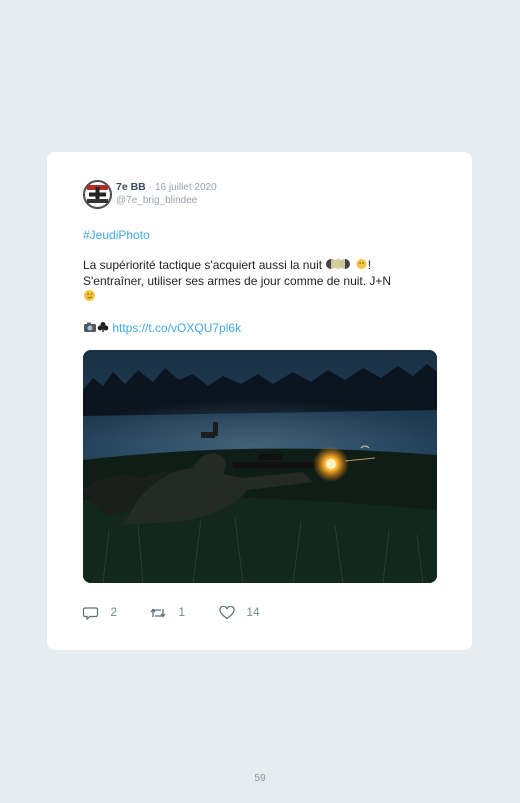  Describe the element at coordinates (369, 265) in the screenshot. I see `tweet-line-1-suffix: !` at that location.